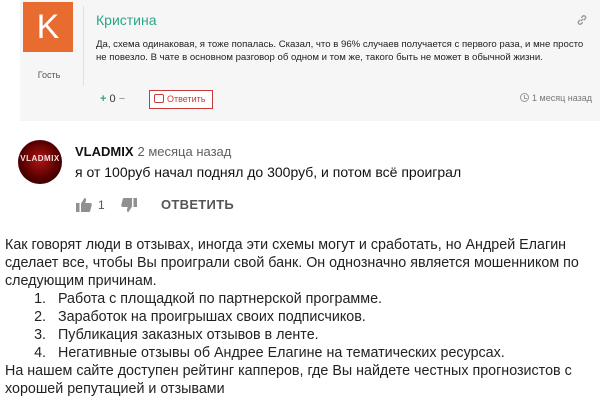 Image resolution: width=613 pixels, height=409 pixels. What do you see at coordinates (159, 98) in the screenshot?
I see `reply-icon` at bounding box center [159, 98].